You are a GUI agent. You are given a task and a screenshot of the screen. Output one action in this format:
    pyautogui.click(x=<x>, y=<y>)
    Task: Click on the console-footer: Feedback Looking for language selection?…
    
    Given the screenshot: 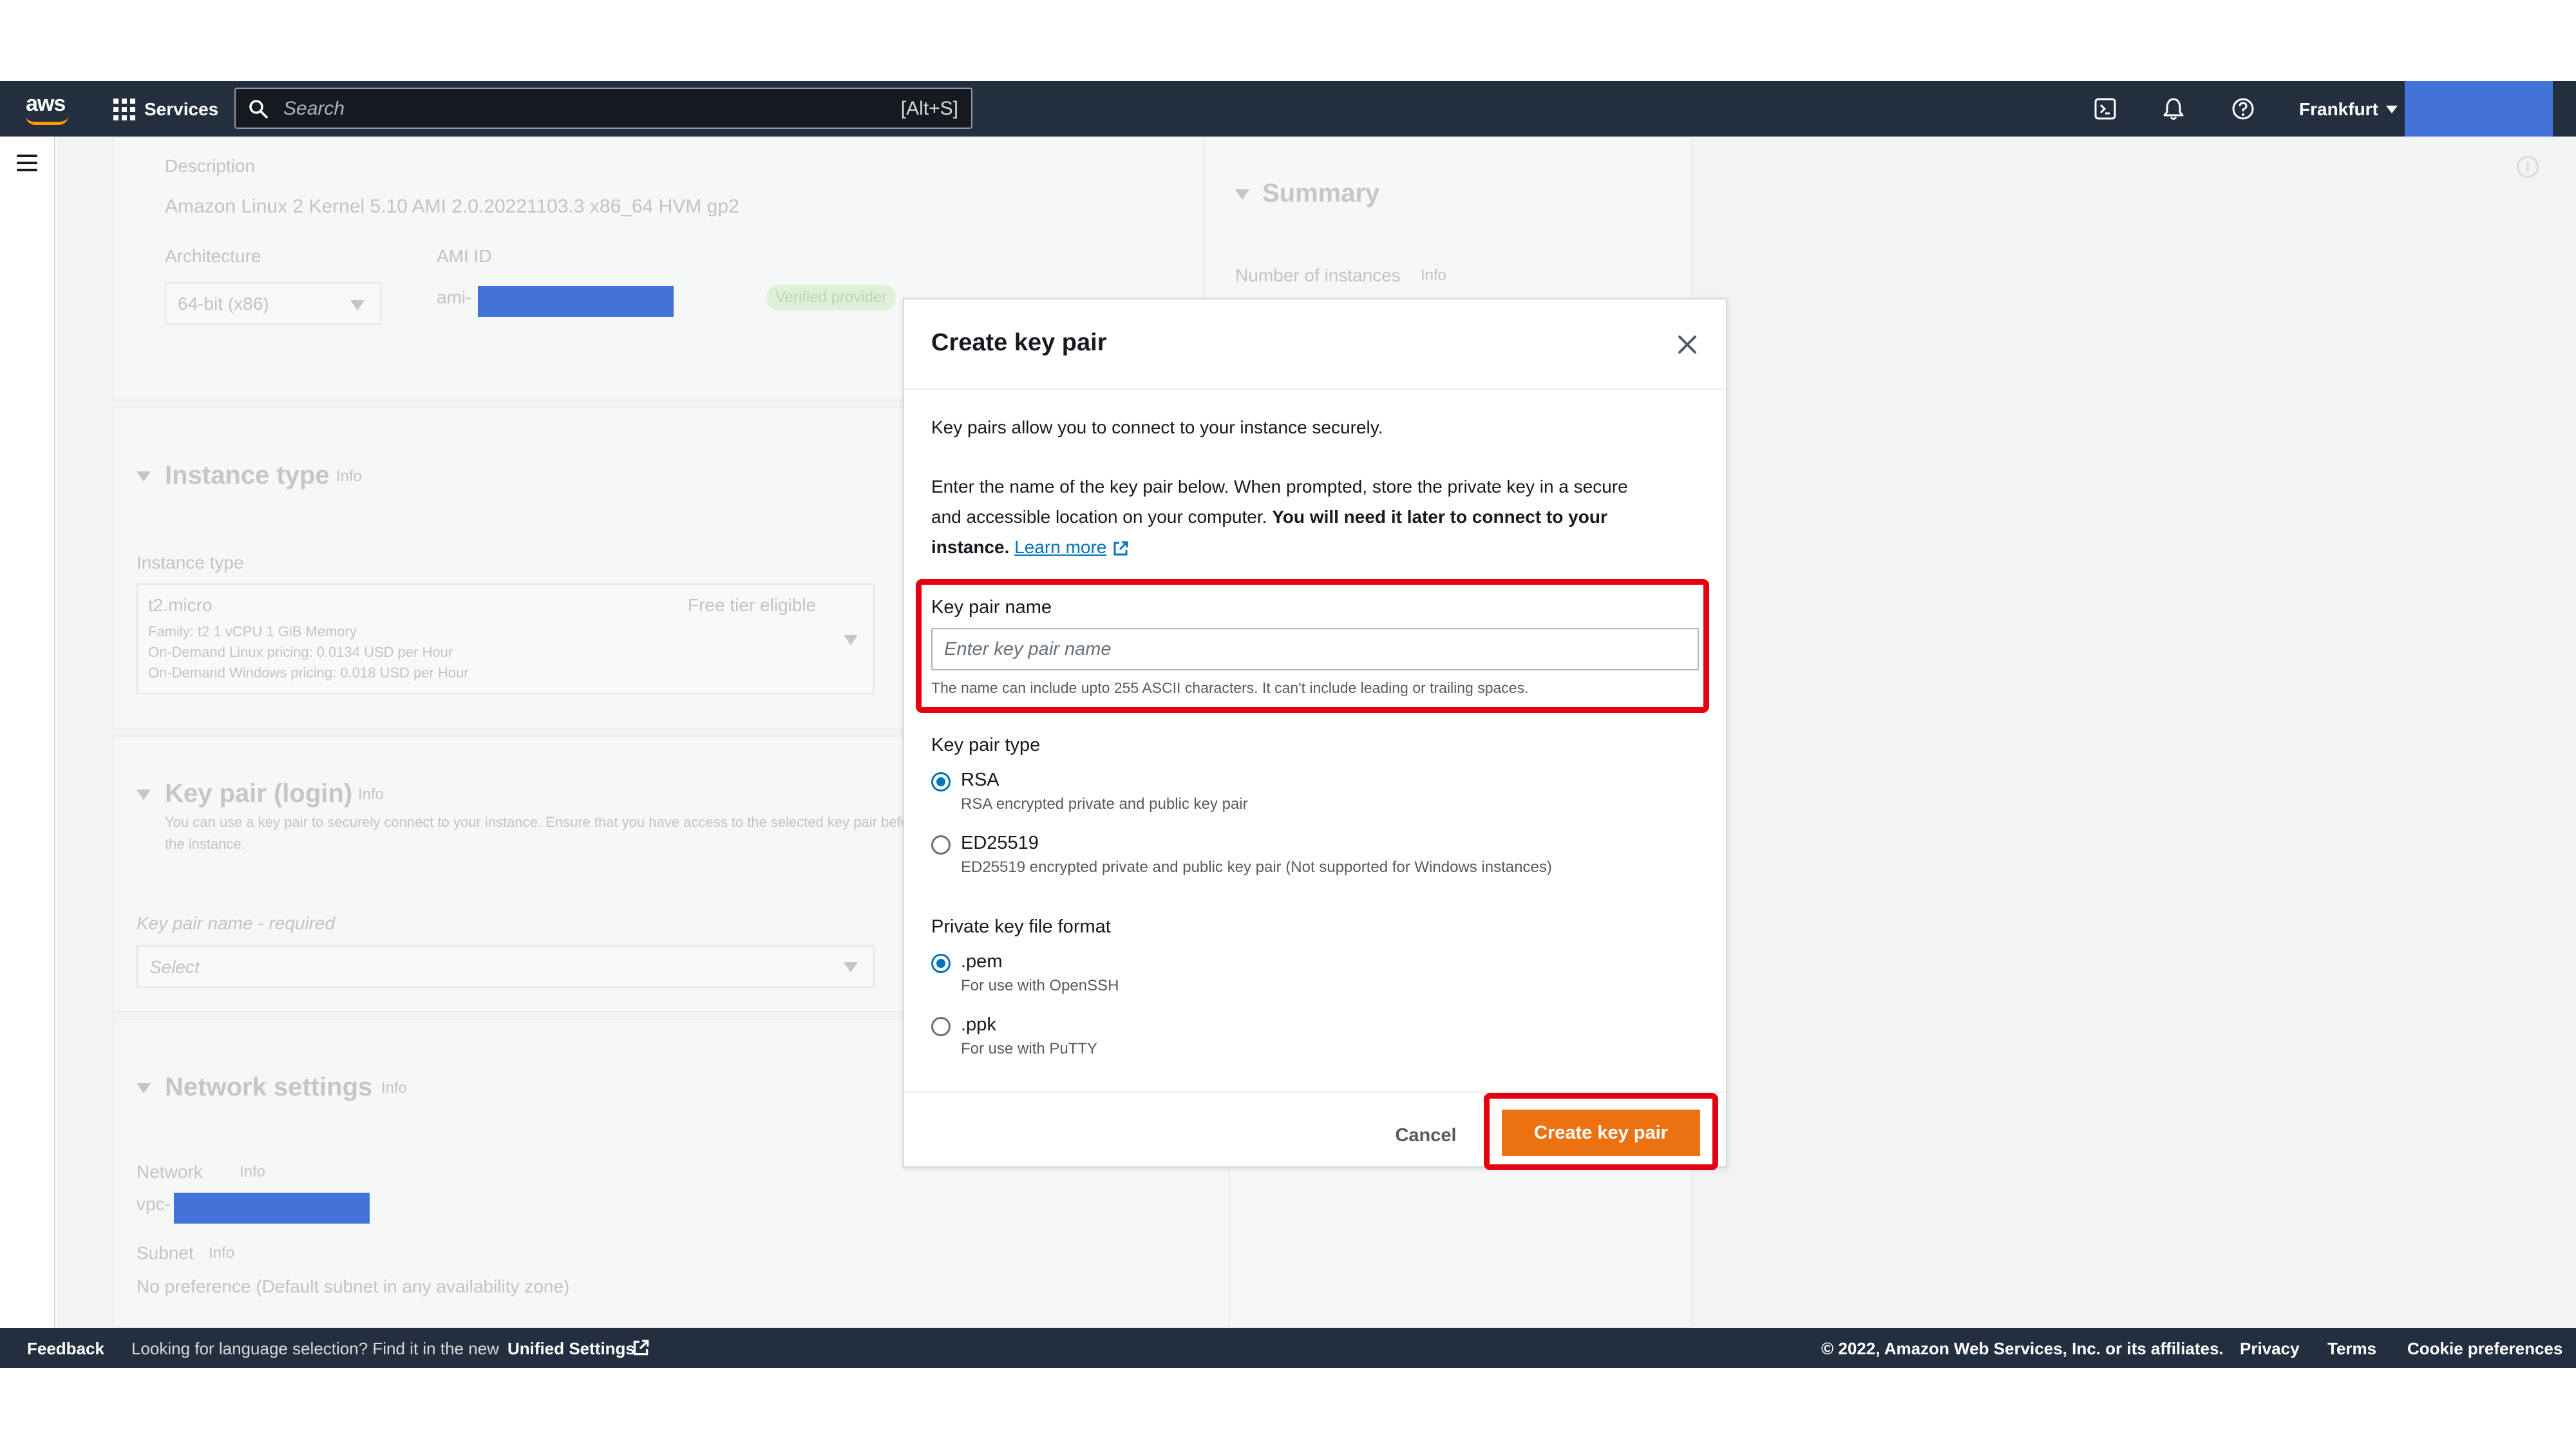 What is the action you would take?
    pyautogui.click(x=1288, y=1348)
    